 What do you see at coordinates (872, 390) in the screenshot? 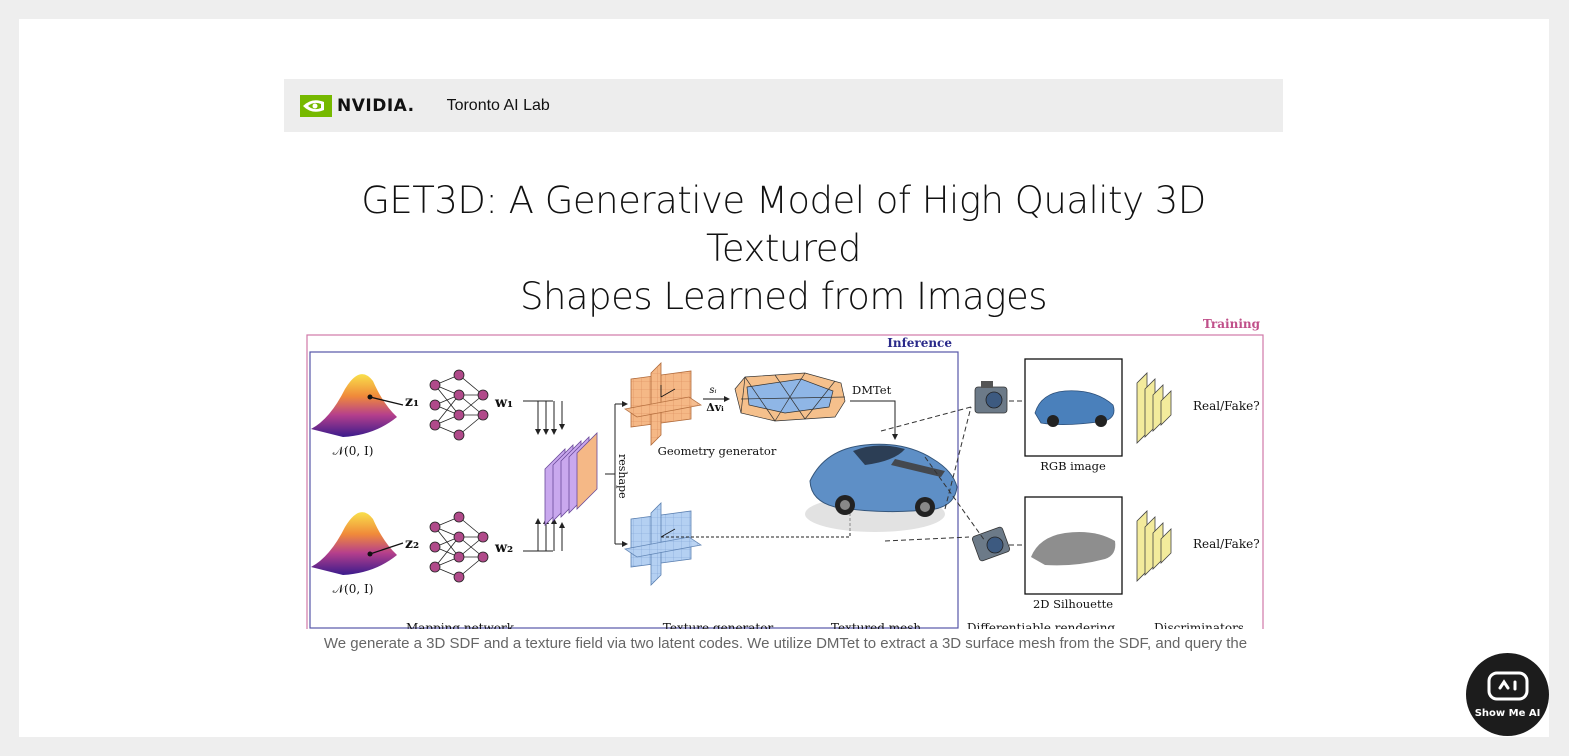
I see `dmtet-label: DMTet` at bounding box center [872, 390].